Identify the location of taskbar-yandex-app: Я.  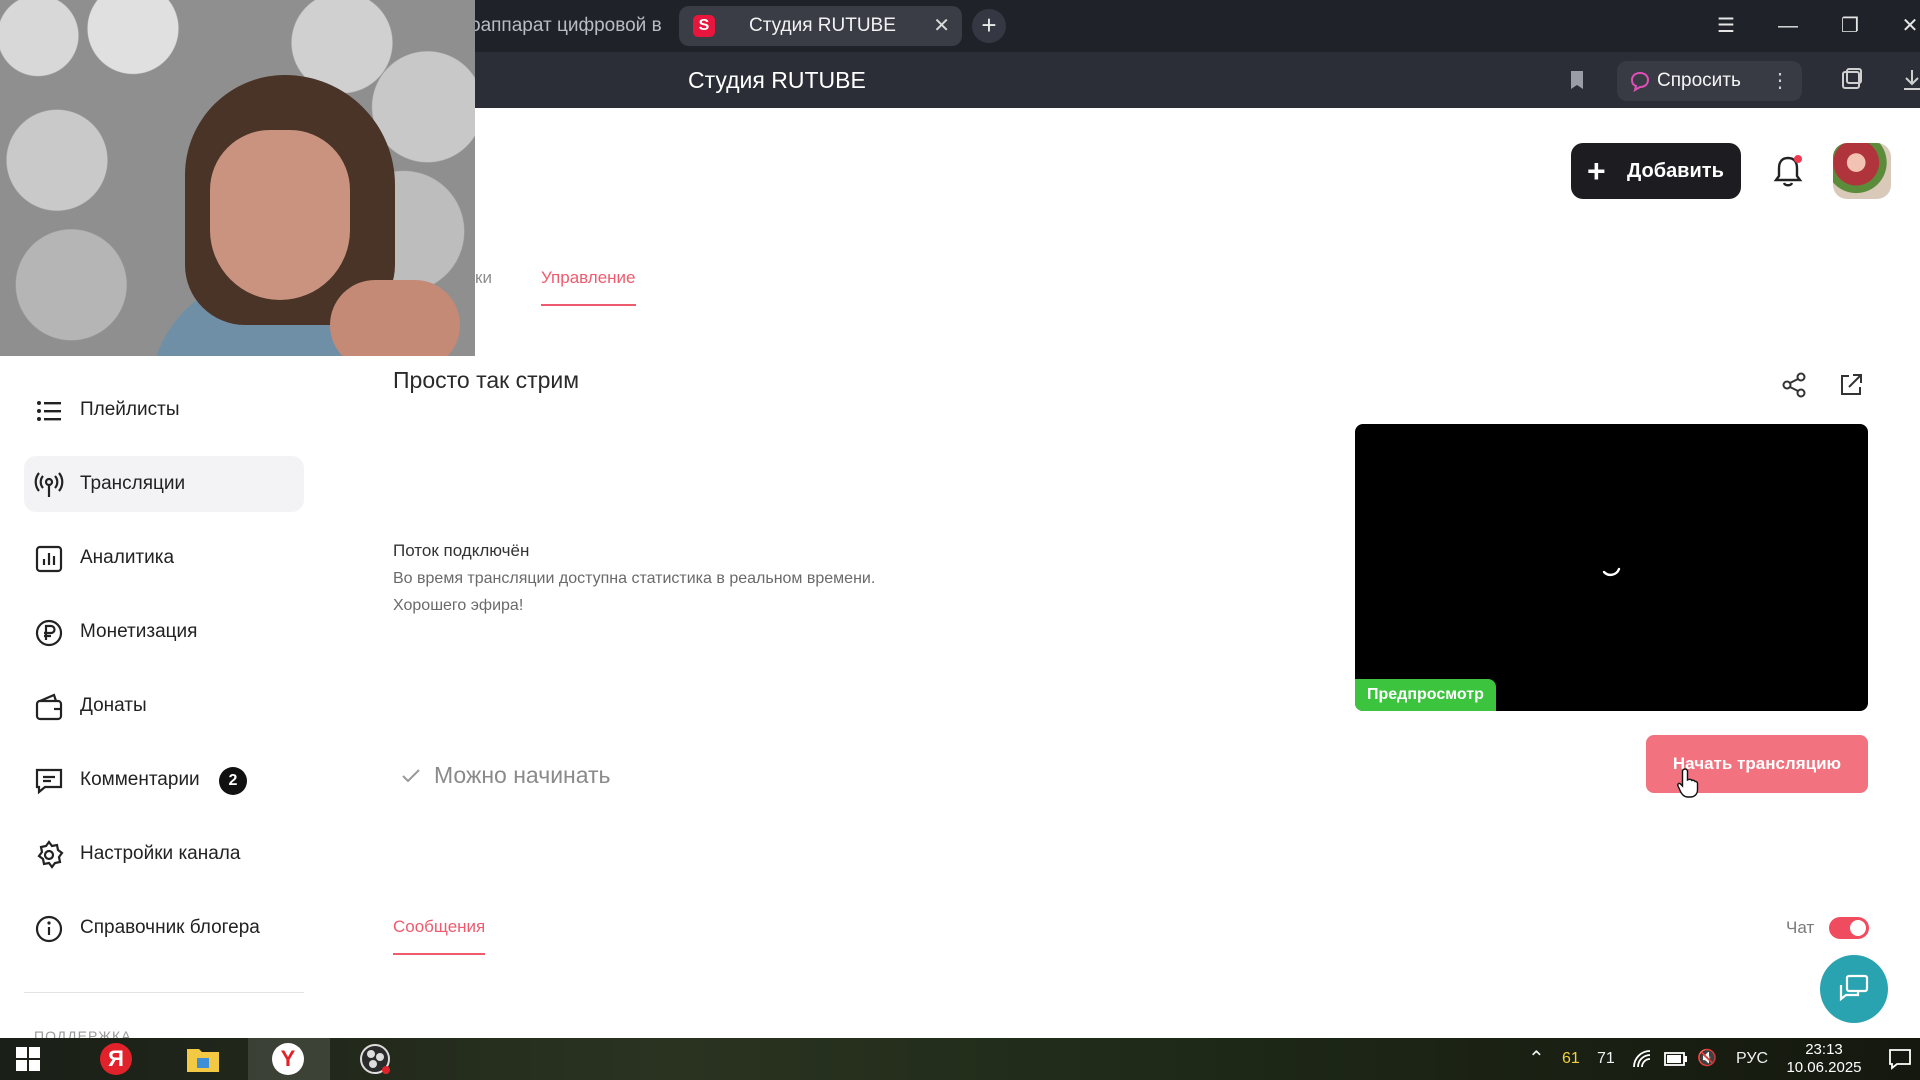
(115, 1059).